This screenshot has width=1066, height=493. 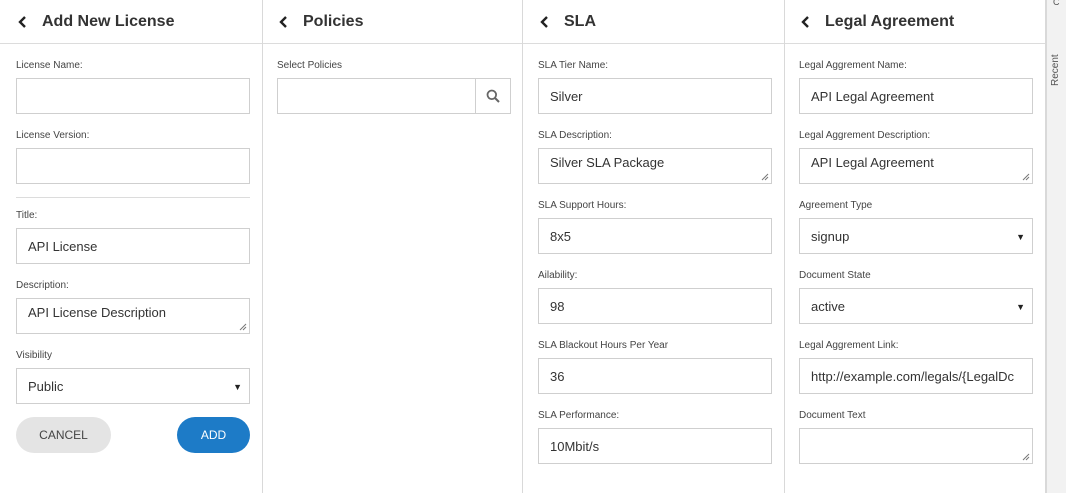 What do you see at coordinates (916, 236) in the screenshot?
I see `agreement-type-select: signup ▼` at bounding box center [916, 236].